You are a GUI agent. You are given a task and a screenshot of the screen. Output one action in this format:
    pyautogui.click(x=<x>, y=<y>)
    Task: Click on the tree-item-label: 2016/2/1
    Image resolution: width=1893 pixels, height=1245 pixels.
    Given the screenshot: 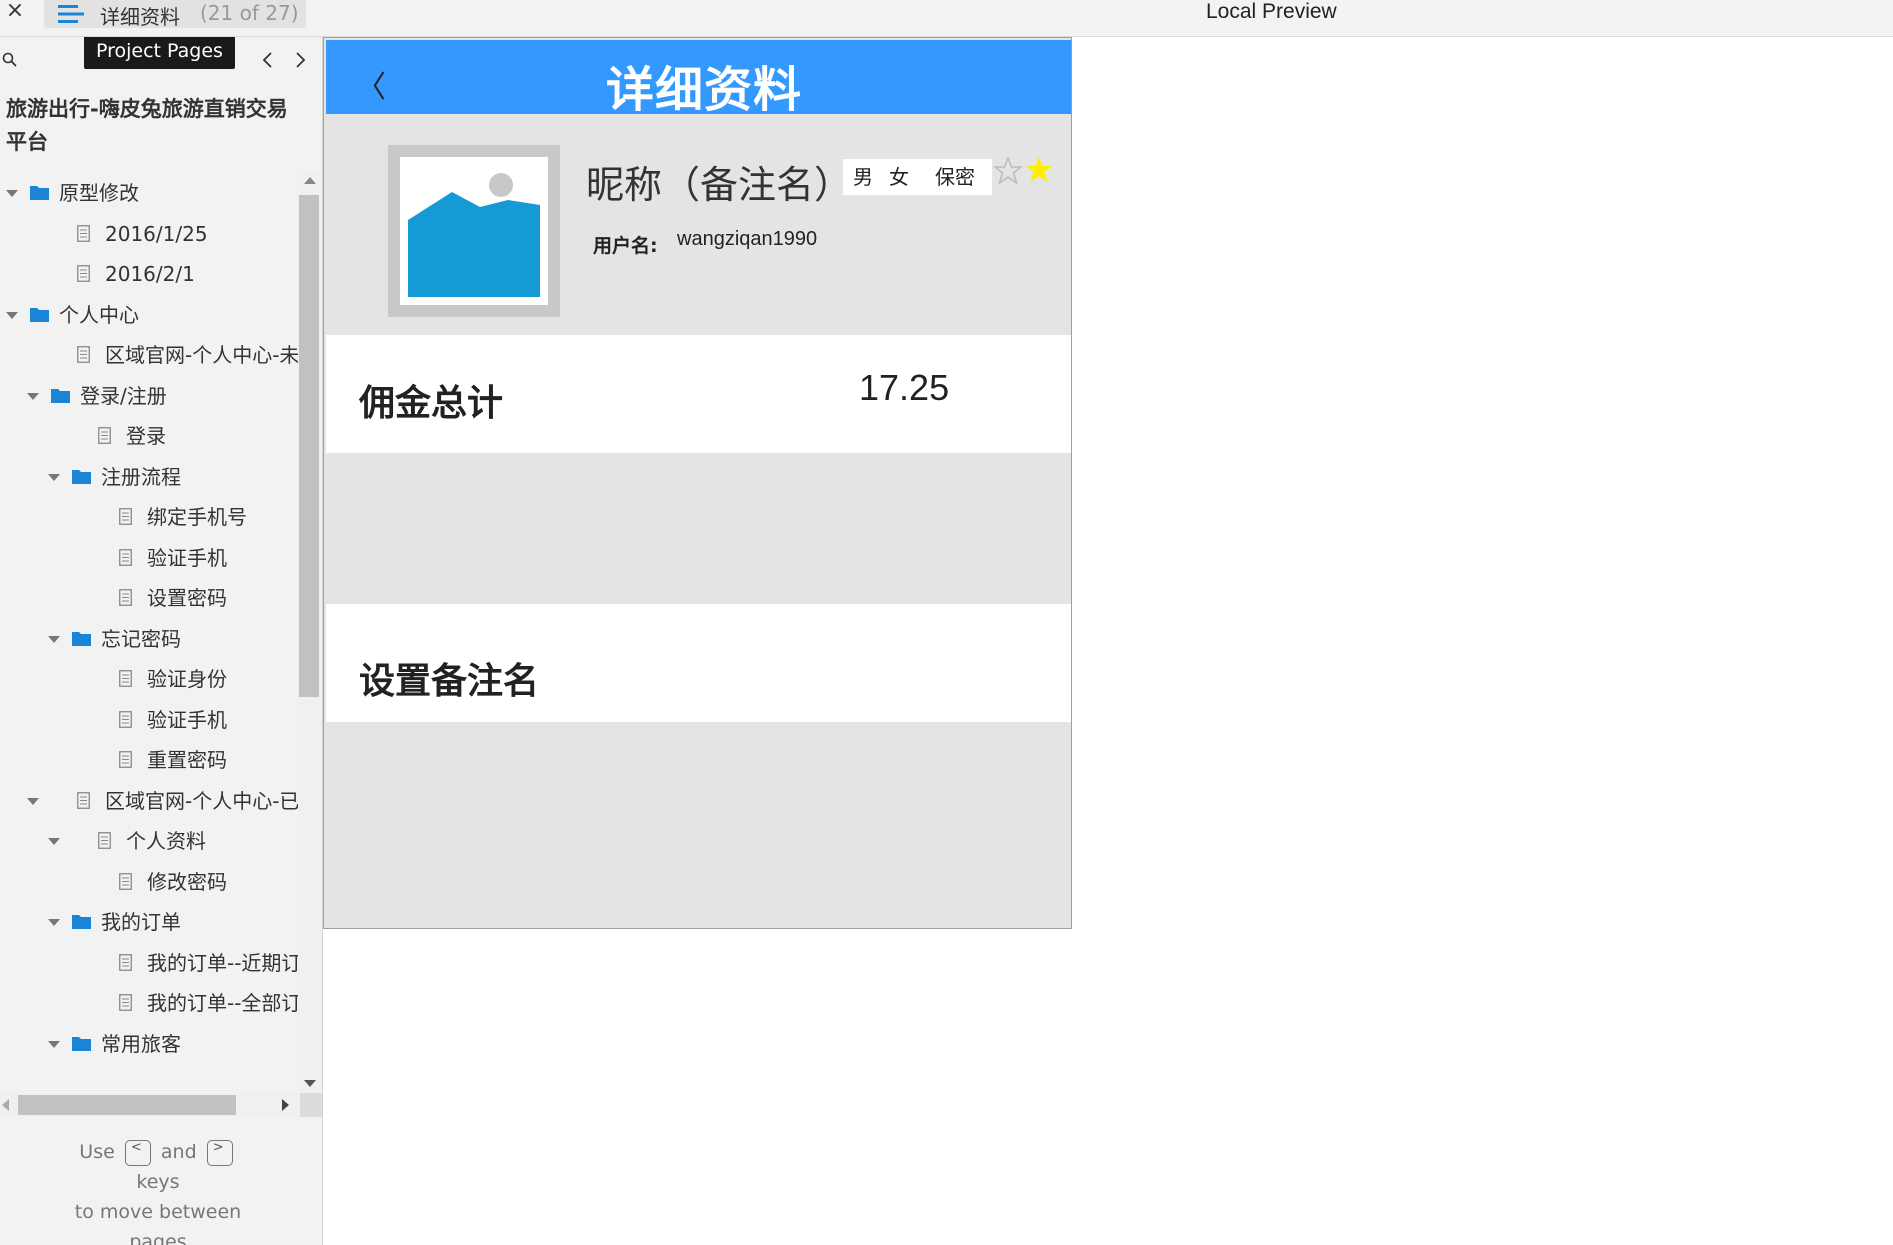 What is the action you would take?
    pyautogui.click(x=150, y=274)
    